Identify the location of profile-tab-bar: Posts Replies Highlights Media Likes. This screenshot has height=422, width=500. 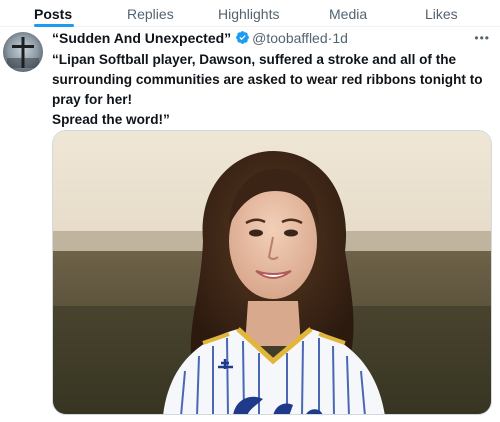
(250, 13).